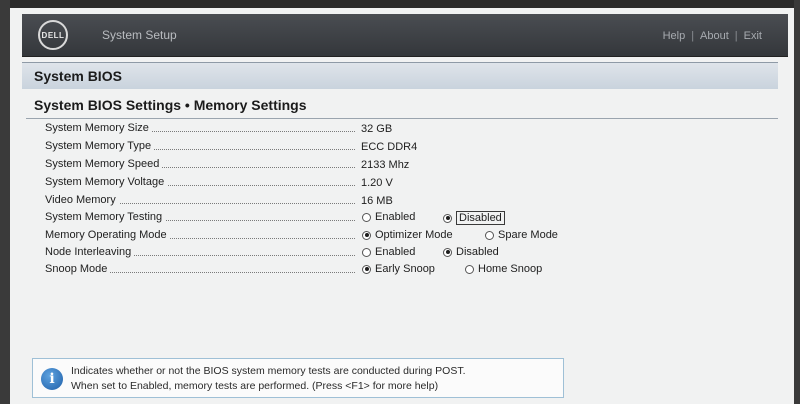 Image resolution: width=800 pixels, height=404 pixels. I want to click on setting-value: 1.20 V, so click(377, 183).